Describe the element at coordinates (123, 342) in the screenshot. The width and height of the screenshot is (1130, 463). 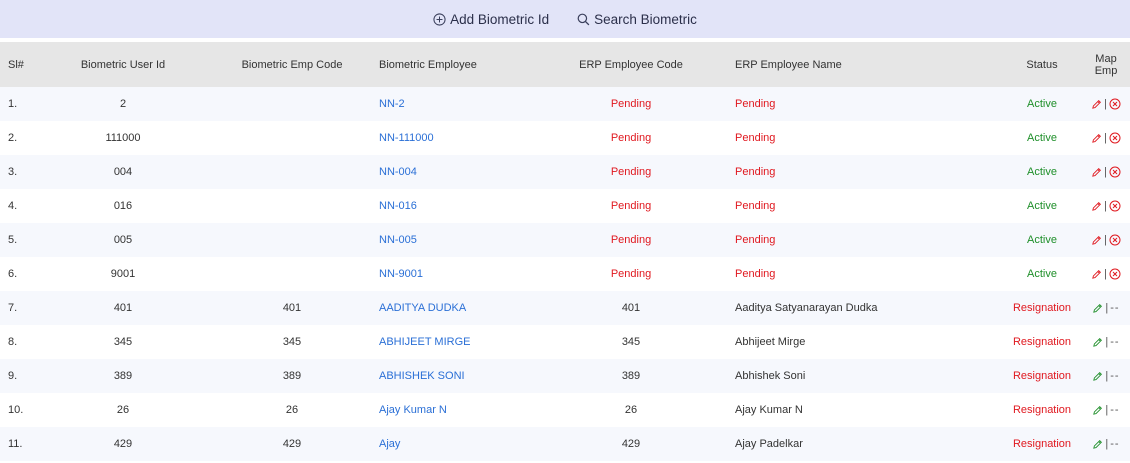
I see `cell-biometric-user-id: 345` at that location.